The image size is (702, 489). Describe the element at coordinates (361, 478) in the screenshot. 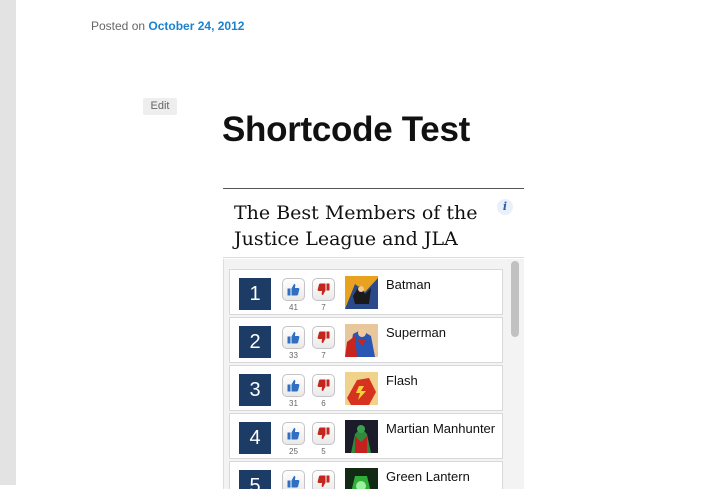

I see `green-lantern-thumbnail` at that location.